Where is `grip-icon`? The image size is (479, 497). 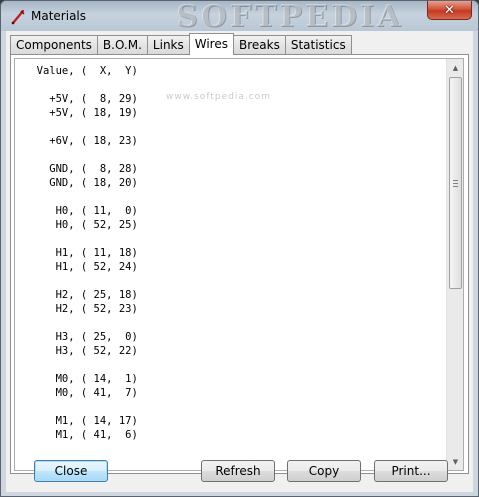 grip-icon is located at coordinates (455, 183).